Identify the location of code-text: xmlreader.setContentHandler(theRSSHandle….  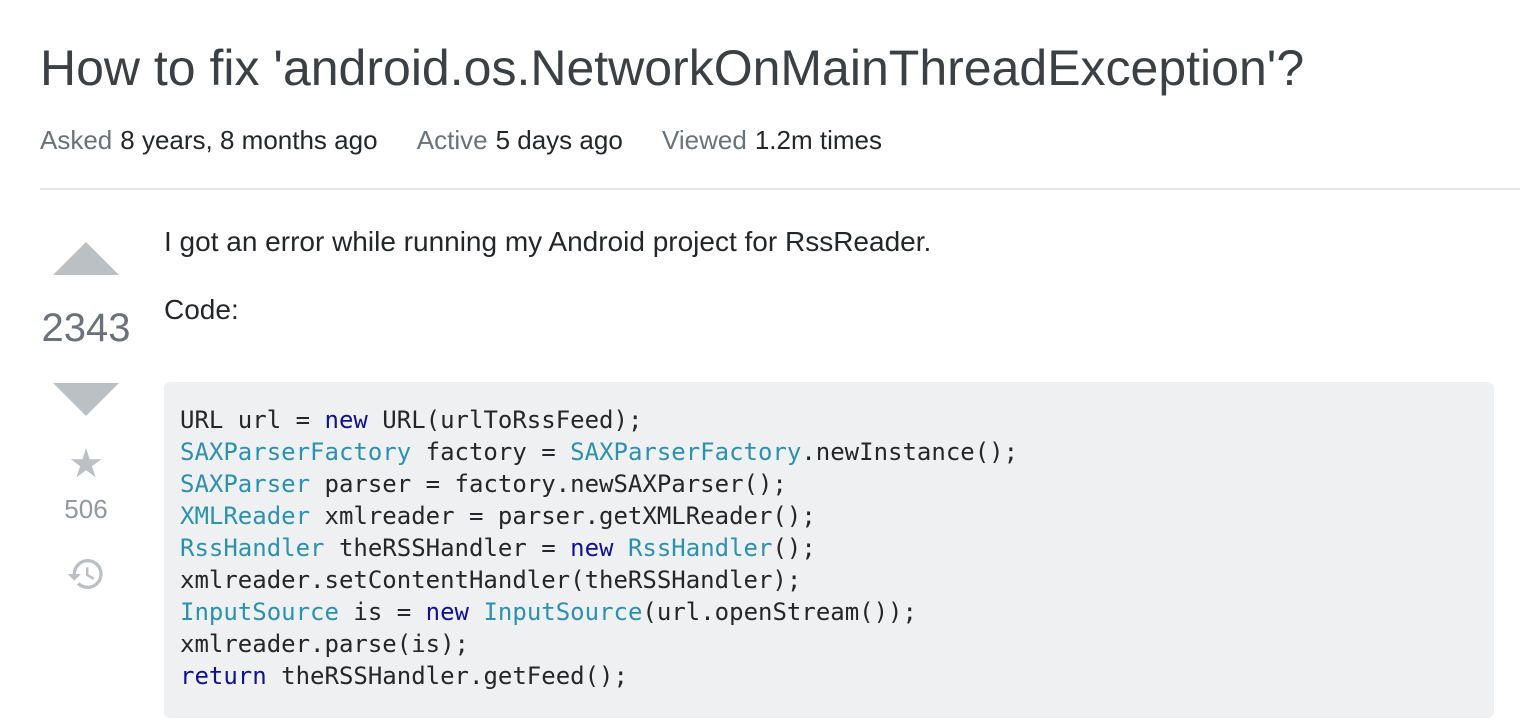
(491, 580).